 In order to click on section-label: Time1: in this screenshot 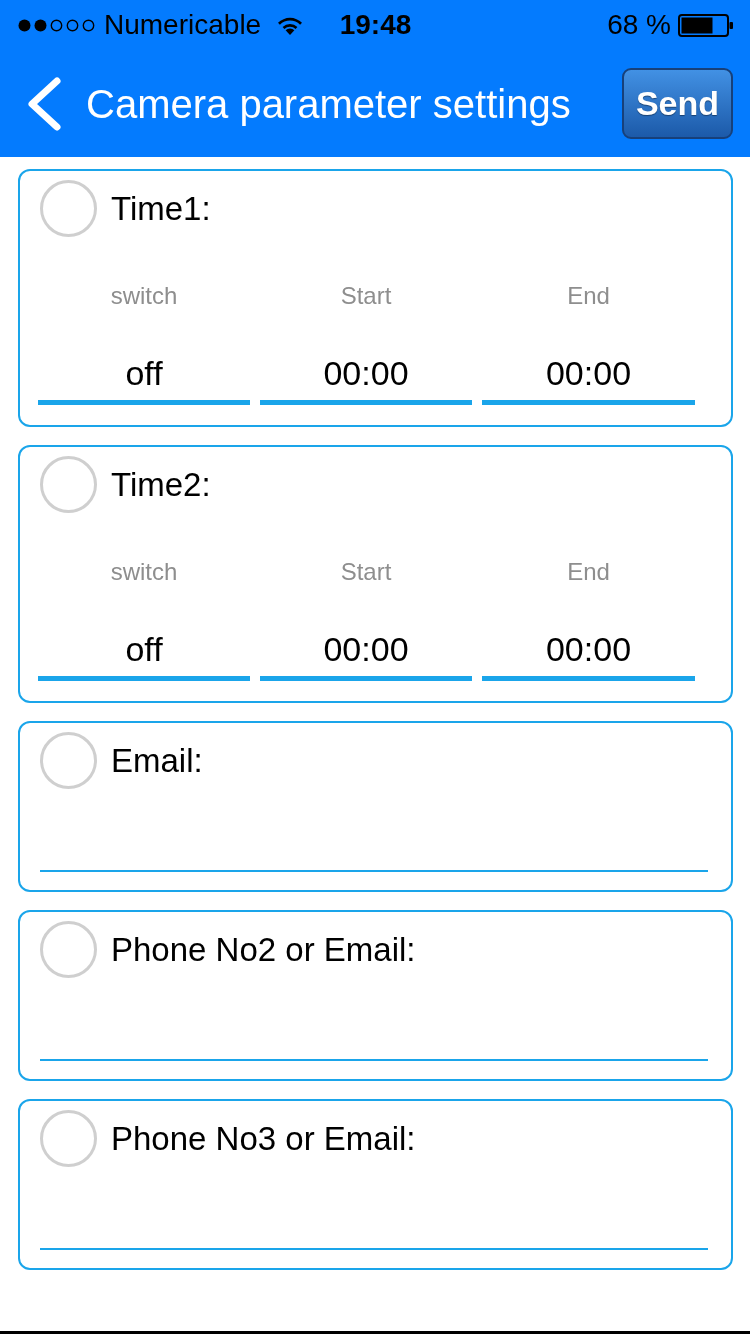, I will do `click(161, 208)`.